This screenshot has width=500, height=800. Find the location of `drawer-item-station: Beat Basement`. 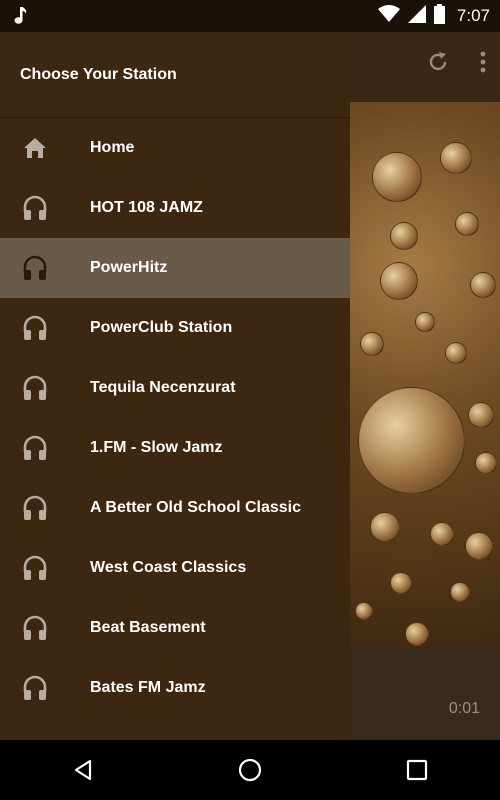

drawer-item-station: Beat Basement is located at coordinates (175, 628).